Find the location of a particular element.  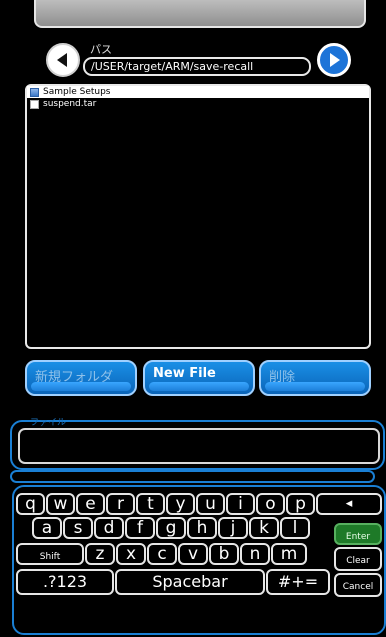

key-o: o is located at coordinates (270, 504).